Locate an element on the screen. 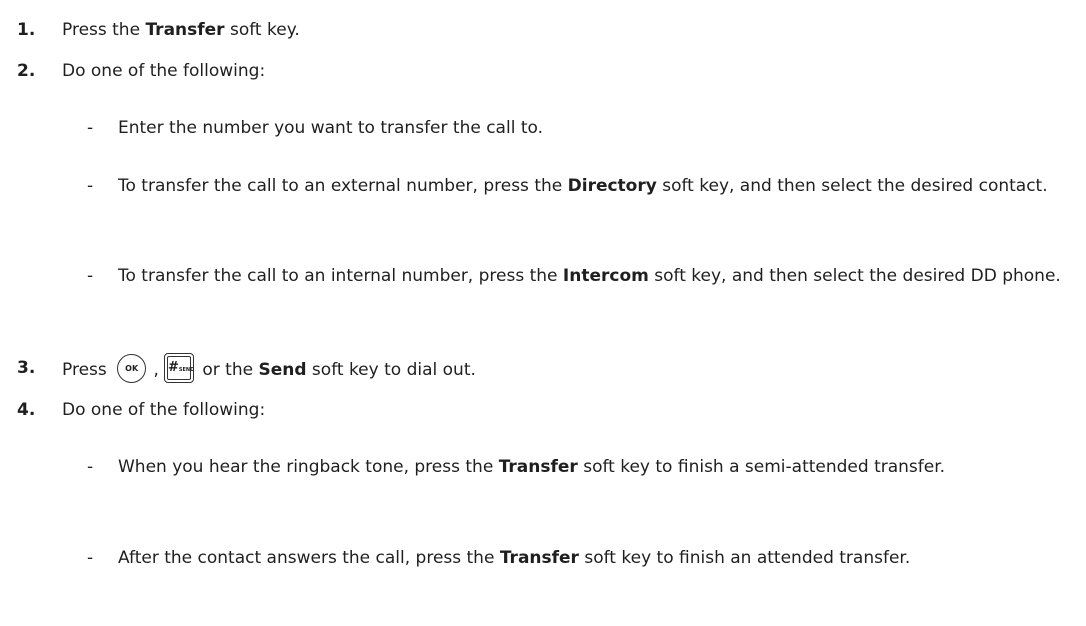 Image resolution: width=1086 pixels, height=626 pixels. ok-key-icon: OK is located at coordinates (132, 368).